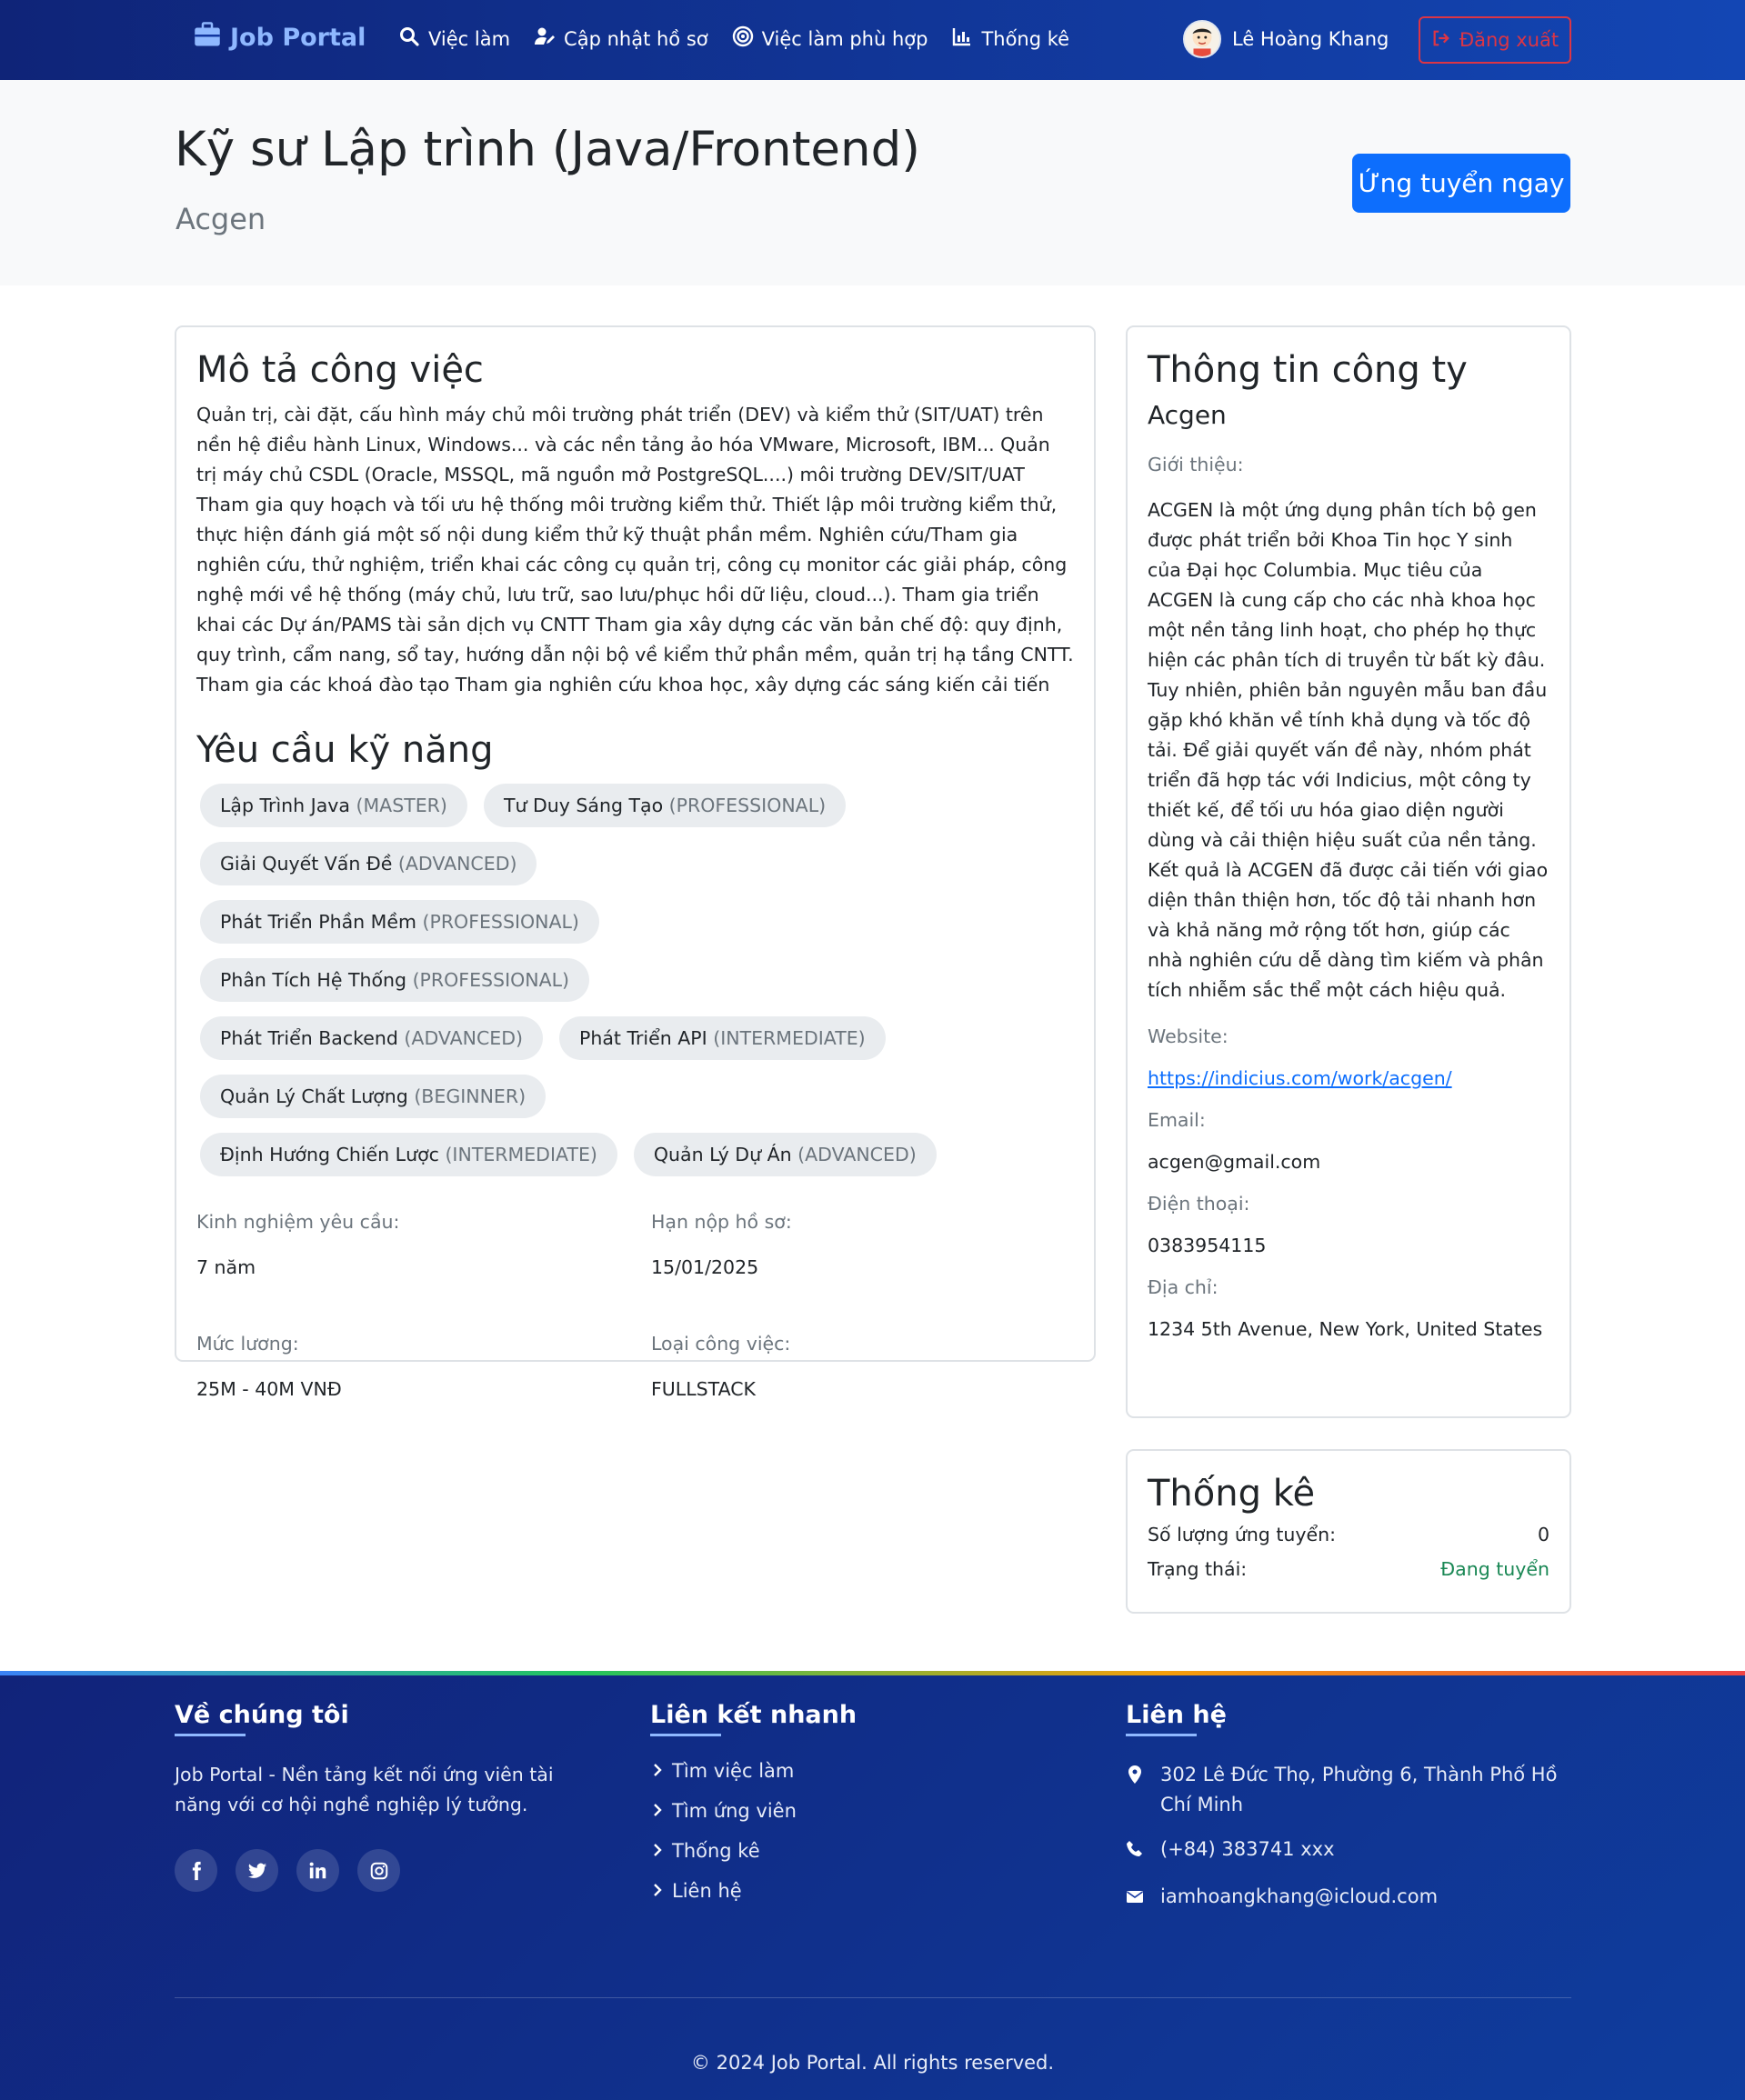 The height and width of the screenshot is (2100, 1745). Describe the element at coordinates (1176, 1718) in the screenshot. I see `footer-contact-heading: Liên hệ` at that location.